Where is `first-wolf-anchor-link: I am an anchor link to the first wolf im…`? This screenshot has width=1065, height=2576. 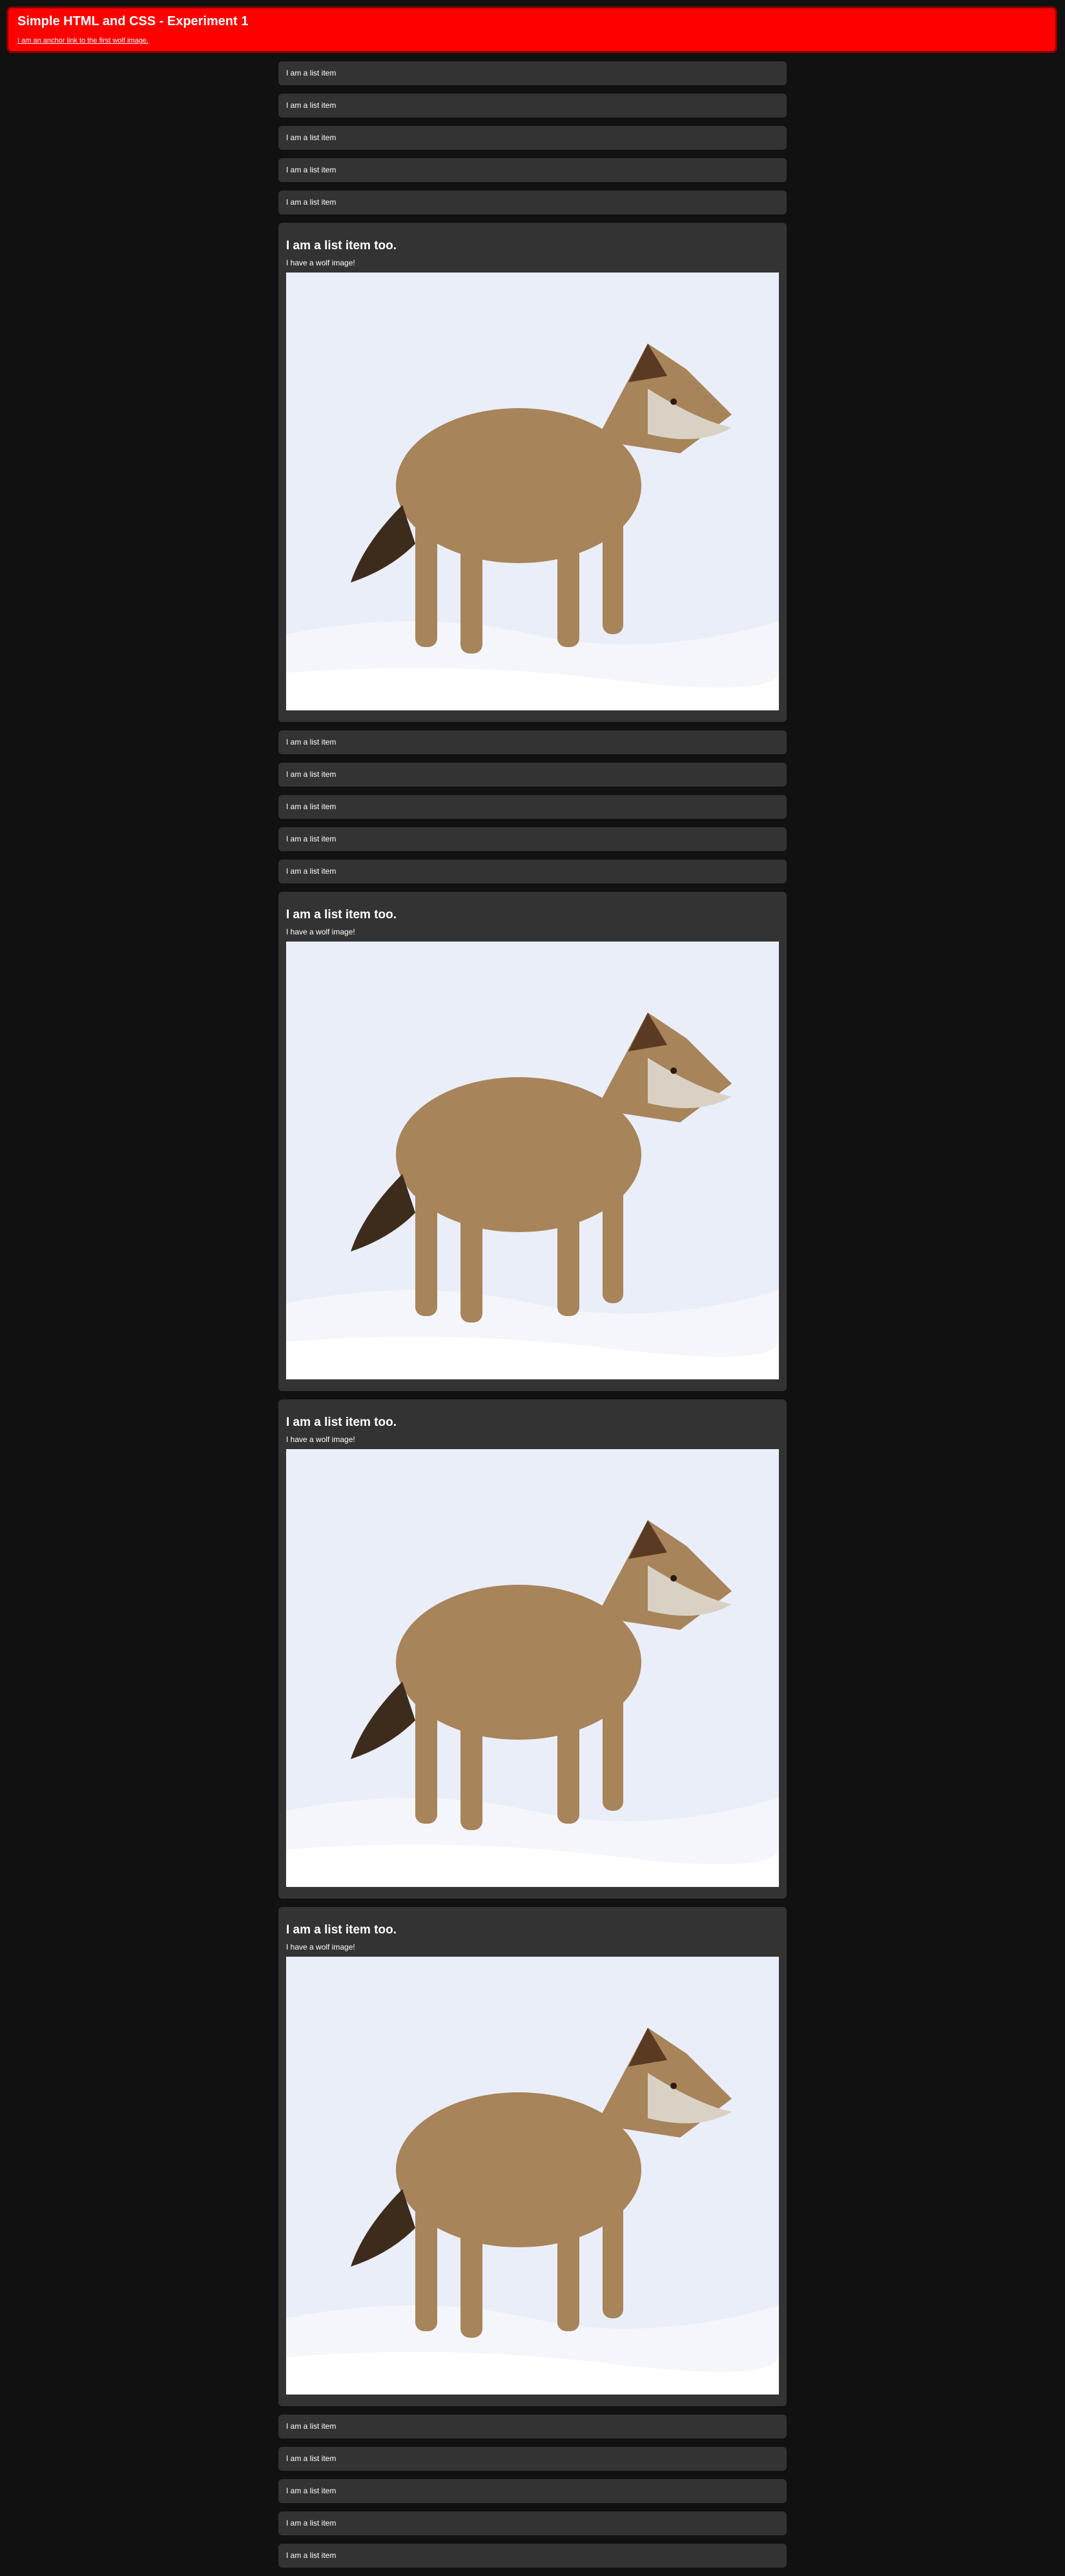
first-wolf-anchor-link: I am an anchor link to the first wolf im… is located at coordinates (83, 41).